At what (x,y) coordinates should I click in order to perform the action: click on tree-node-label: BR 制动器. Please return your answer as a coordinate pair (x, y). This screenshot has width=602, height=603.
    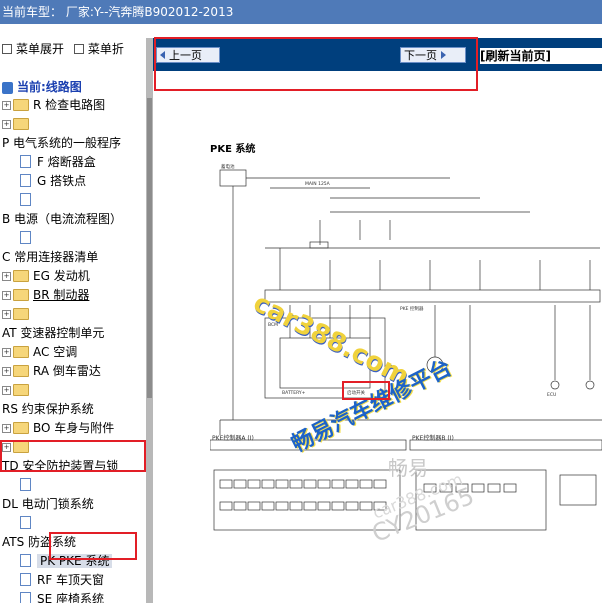
    Looking at the image, I should click on (61, 295).